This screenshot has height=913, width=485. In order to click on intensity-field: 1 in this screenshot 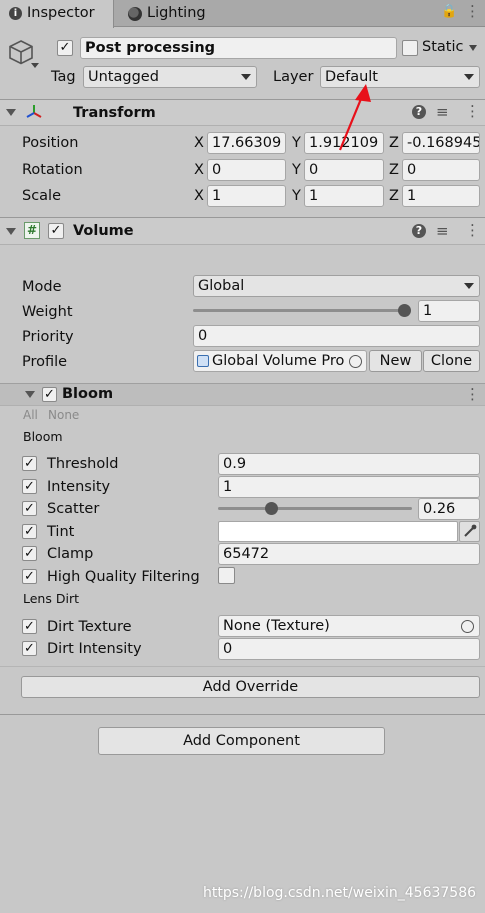, I will do `click(349, 487)`.